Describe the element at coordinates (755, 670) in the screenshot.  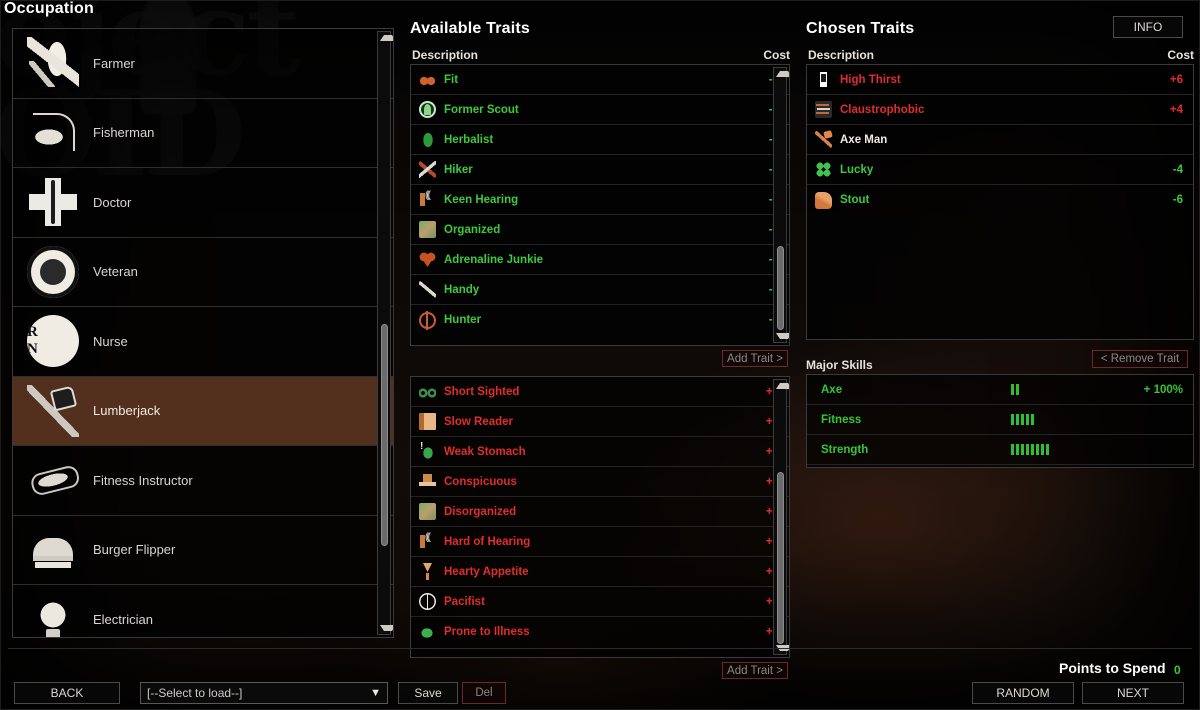
I see `add-trait-button-negative: Add Trait >` at that location.